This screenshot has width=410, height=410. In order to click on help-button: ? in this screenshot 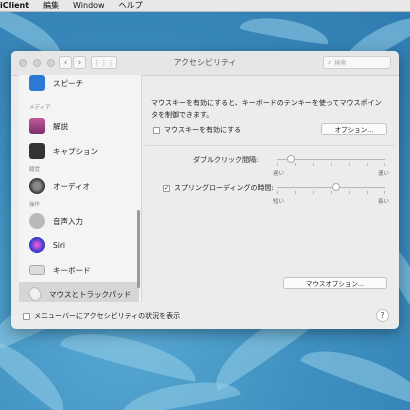, I will do `click(382, 315)`.